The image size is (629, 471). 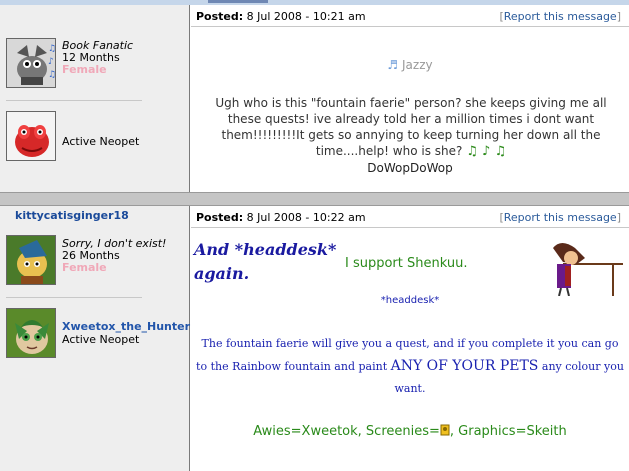 What do you see at coordinates (393, 65) in the screenshot?
I see `post1-mood-icon: ♬` at bounding box center [393, 65].